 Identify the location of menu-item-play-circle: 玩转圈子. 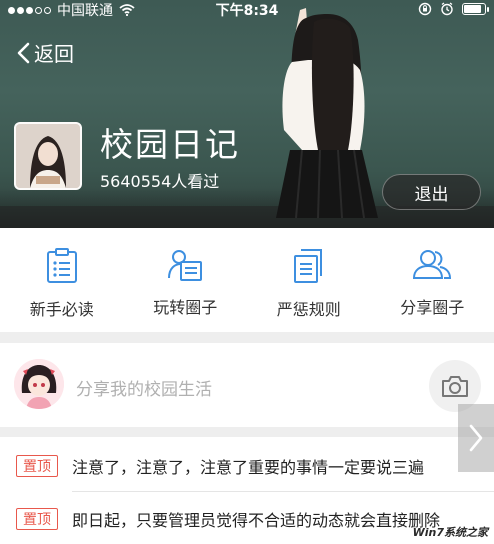
(186, 280).